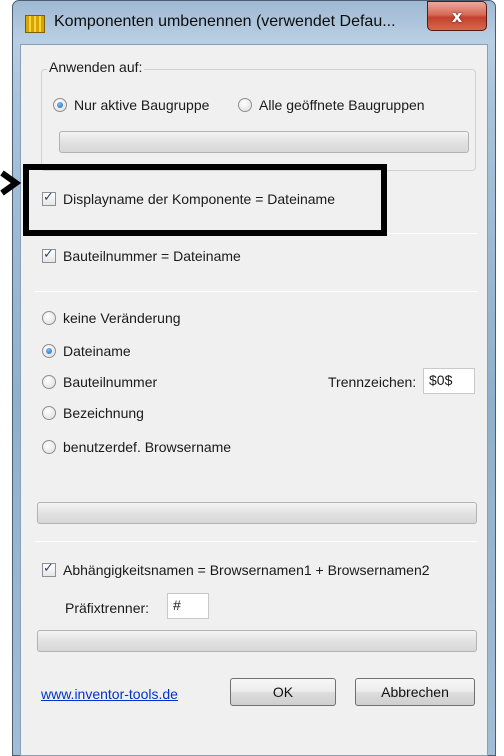 This screenshot has height=756, width=504. Describe the element at coordinates (449, 381) in the screenshot. I see `separator-char-field: $0$` at that location.